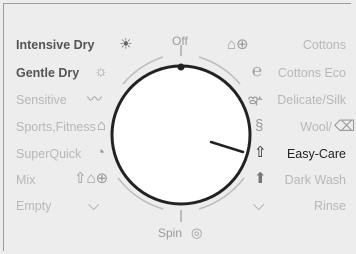 The height and width of the screenshot is (254, 356). I want to click on off-position-dot, so click(181, 67).